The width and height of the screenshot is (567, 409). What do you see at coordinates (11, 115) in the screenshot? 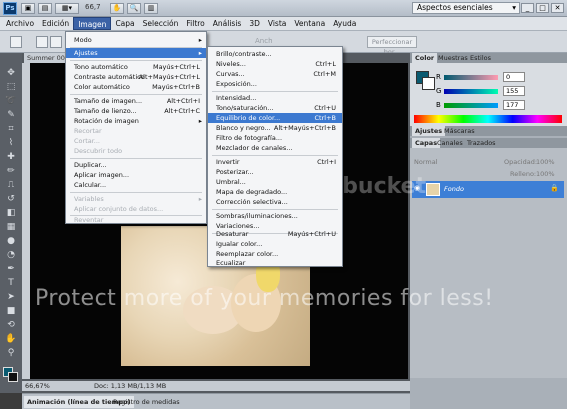
I see `quick-select-tool-icon: ✎` at bounding box center [11, 115].